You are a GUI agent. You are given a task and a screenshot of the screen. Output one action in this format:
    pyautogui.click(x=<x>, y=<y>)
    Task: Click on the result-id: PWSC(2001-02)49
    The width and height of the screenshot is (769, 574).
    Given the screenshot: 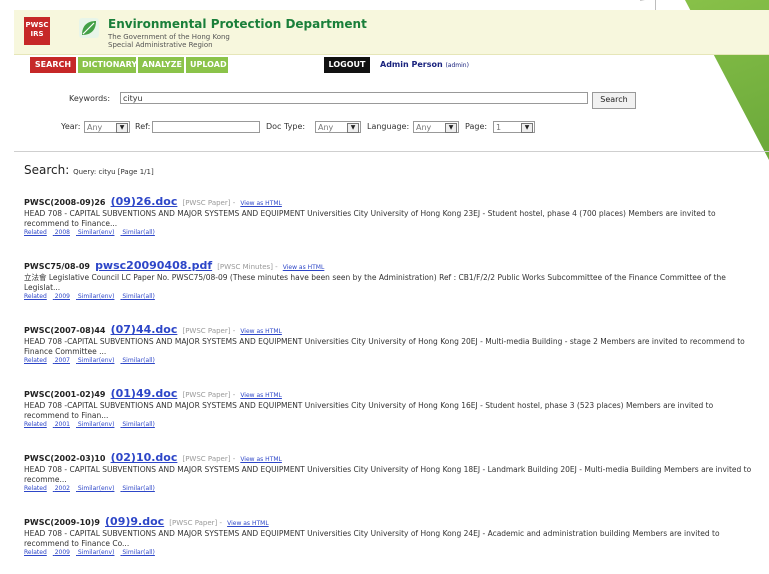 What is the action you would take?
    pyautogui.click(x=65, y=394)
    